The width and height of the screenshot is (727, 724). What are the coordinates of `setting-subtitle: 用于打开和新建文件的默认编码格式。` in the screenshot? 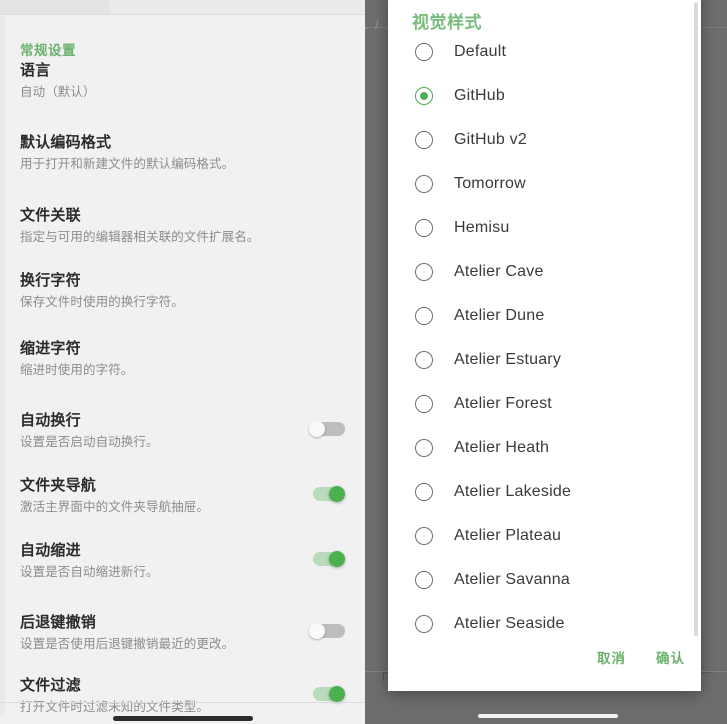 It's located at (127, 164).